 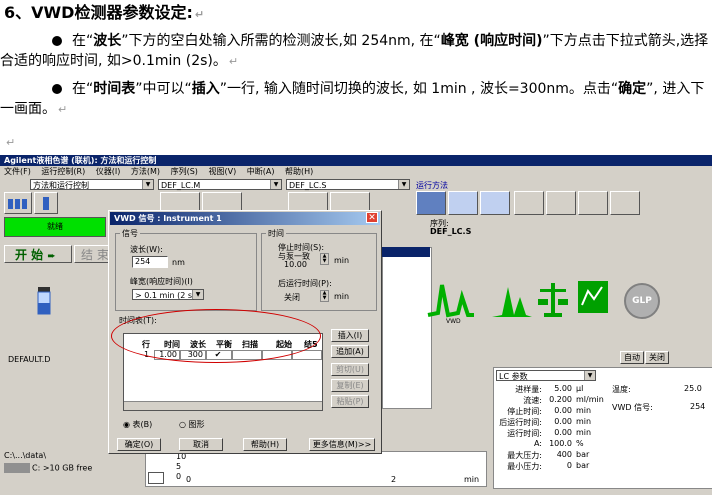 I want to click on signal-group-title: 信号, so click(x=130, y=233).